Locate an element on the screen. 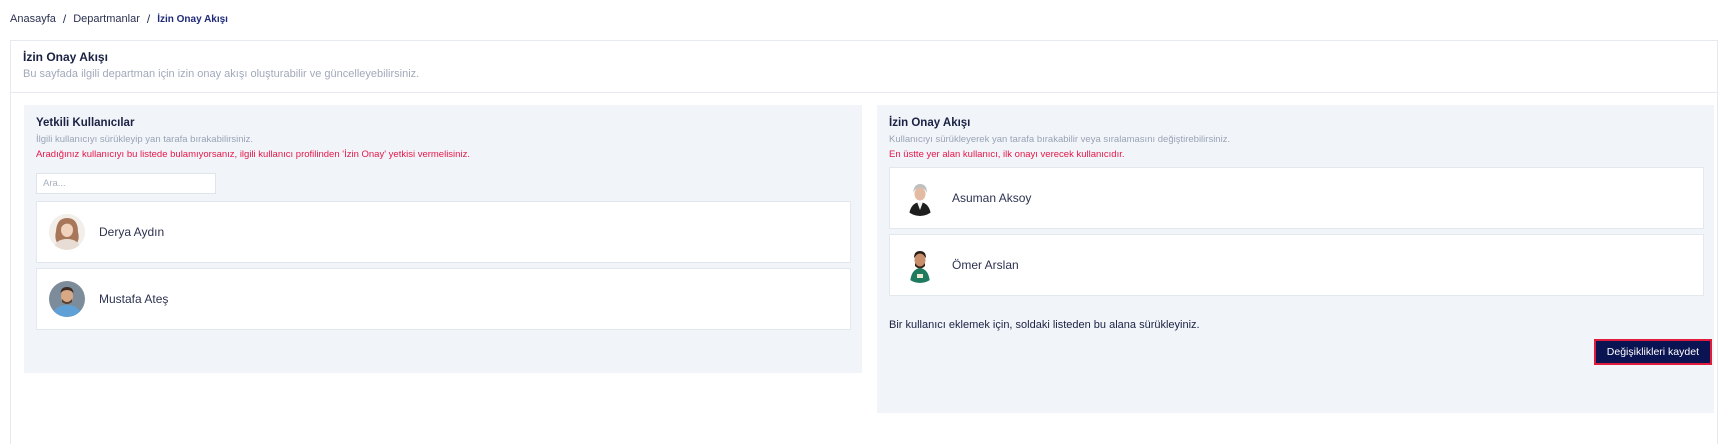  breadcrumb-home: Anasayfa is located at coordinates (33, 19).